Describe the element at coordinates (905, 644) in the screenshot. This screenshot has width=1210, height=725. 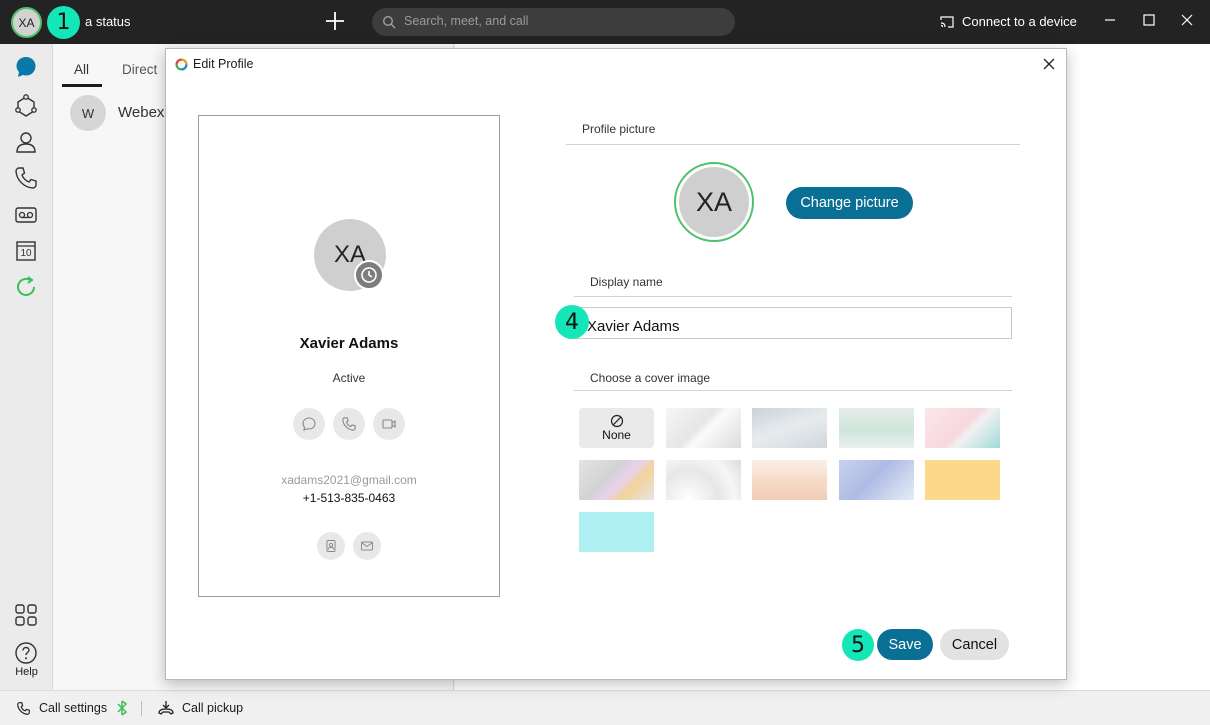
I see `save-button: Save` at that location.